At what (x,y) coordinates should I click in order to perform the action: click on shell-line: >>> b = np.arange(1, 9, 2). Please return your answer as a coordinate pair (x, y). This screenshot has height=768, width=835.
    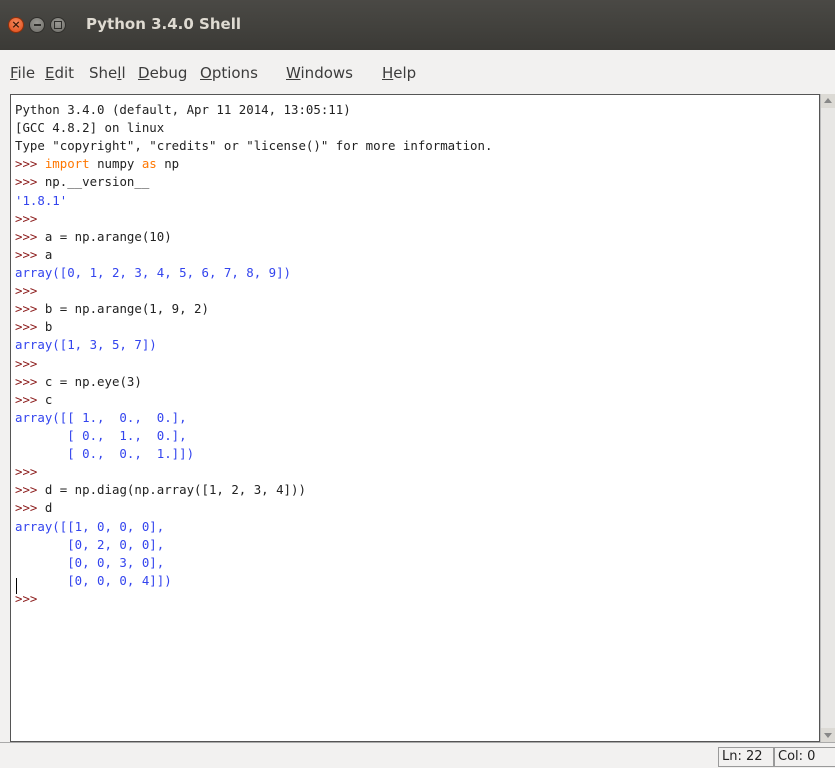
    Looking at the image, I should click on (253, 309).